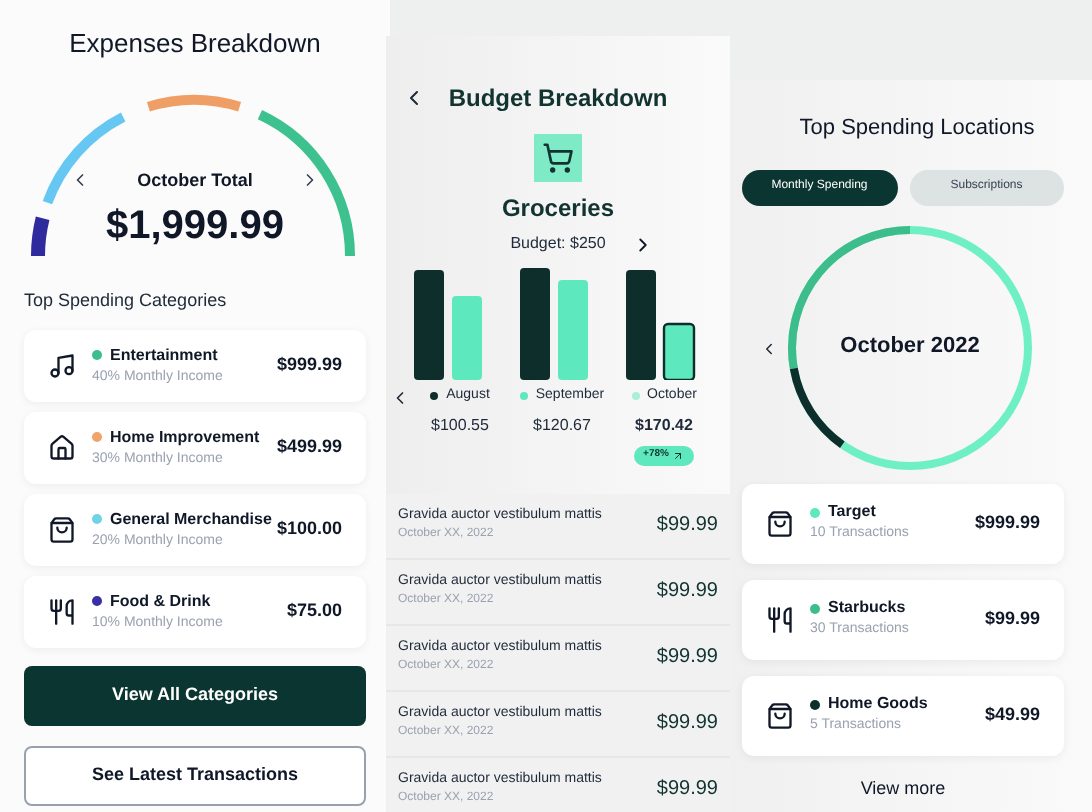 The height and width of the screenshot is (812, 1092). Describe the element at coordinates (852, 512) in the screenshot. I see `item-name: Target` at that location.